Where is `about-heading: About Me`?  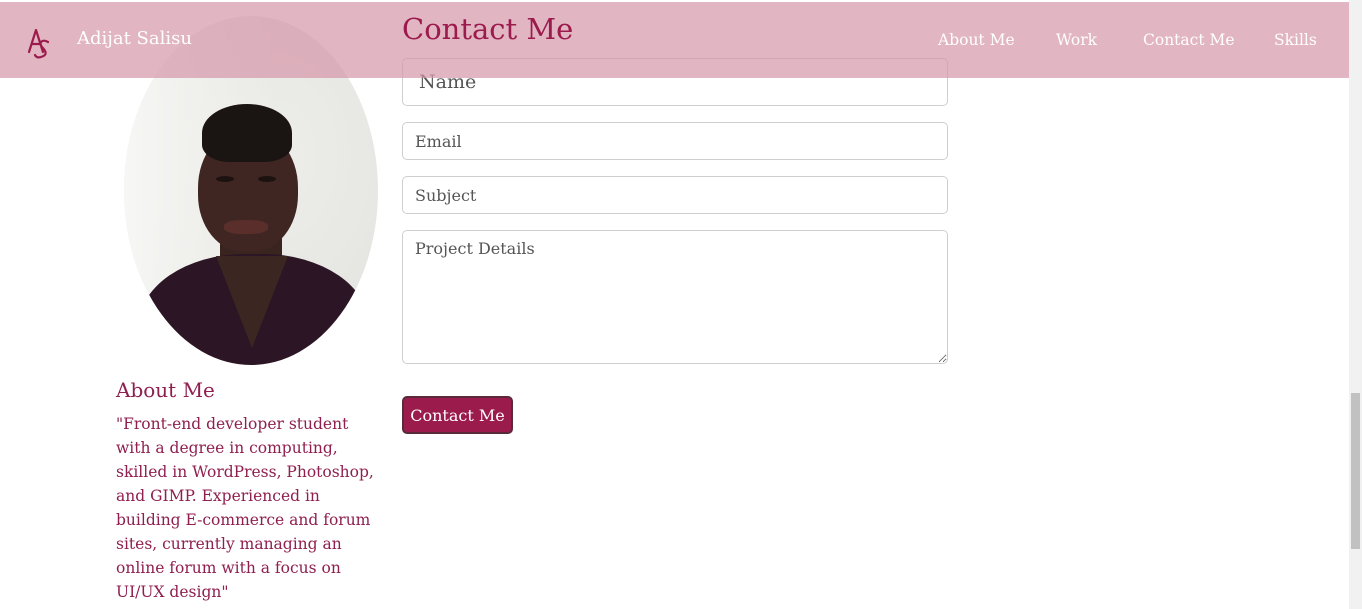
about-heading: About Me is located at coordinates (165, 390).